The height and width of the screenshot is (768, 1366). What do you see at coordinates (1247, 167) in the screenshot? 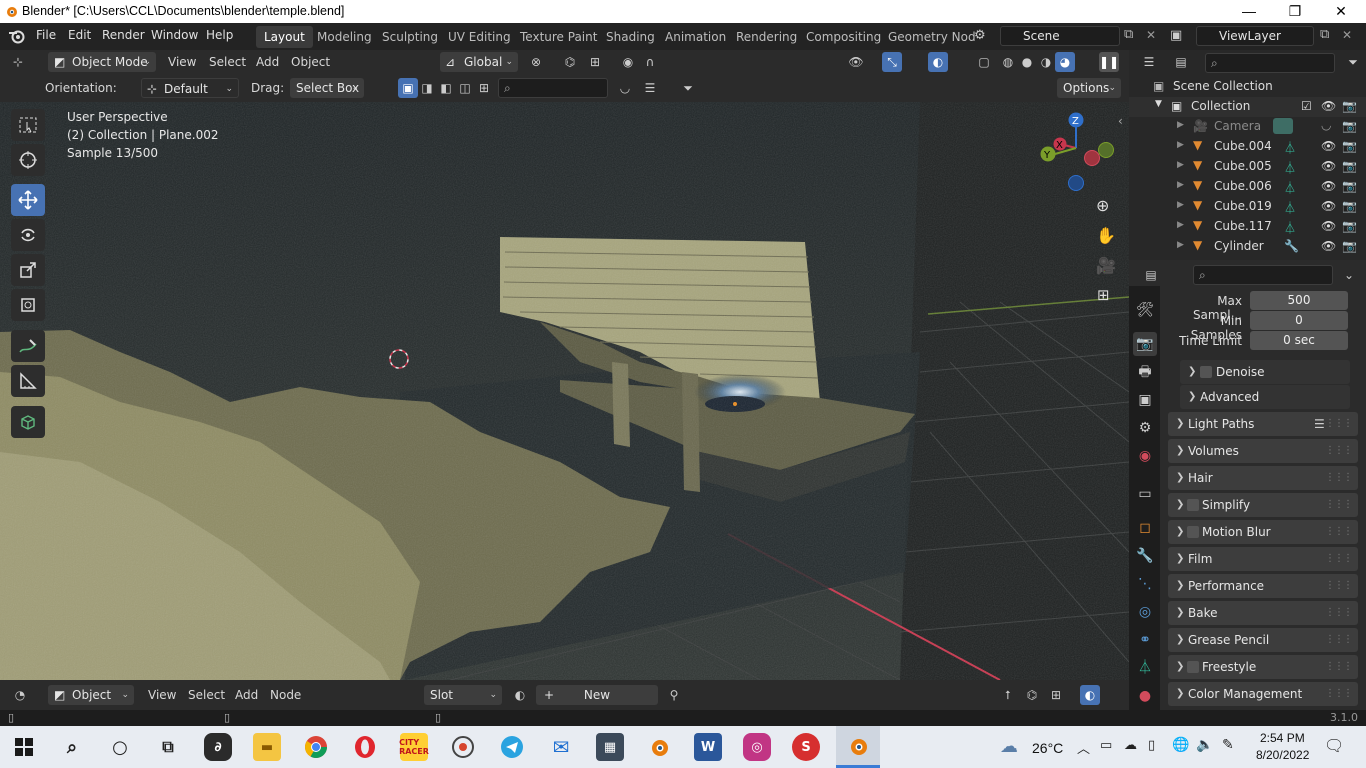
I see `outliner-item-cube-005: ▶ ▼ Cube.005 ⏃ 👁 📷` at bounding box center [1247, 167].